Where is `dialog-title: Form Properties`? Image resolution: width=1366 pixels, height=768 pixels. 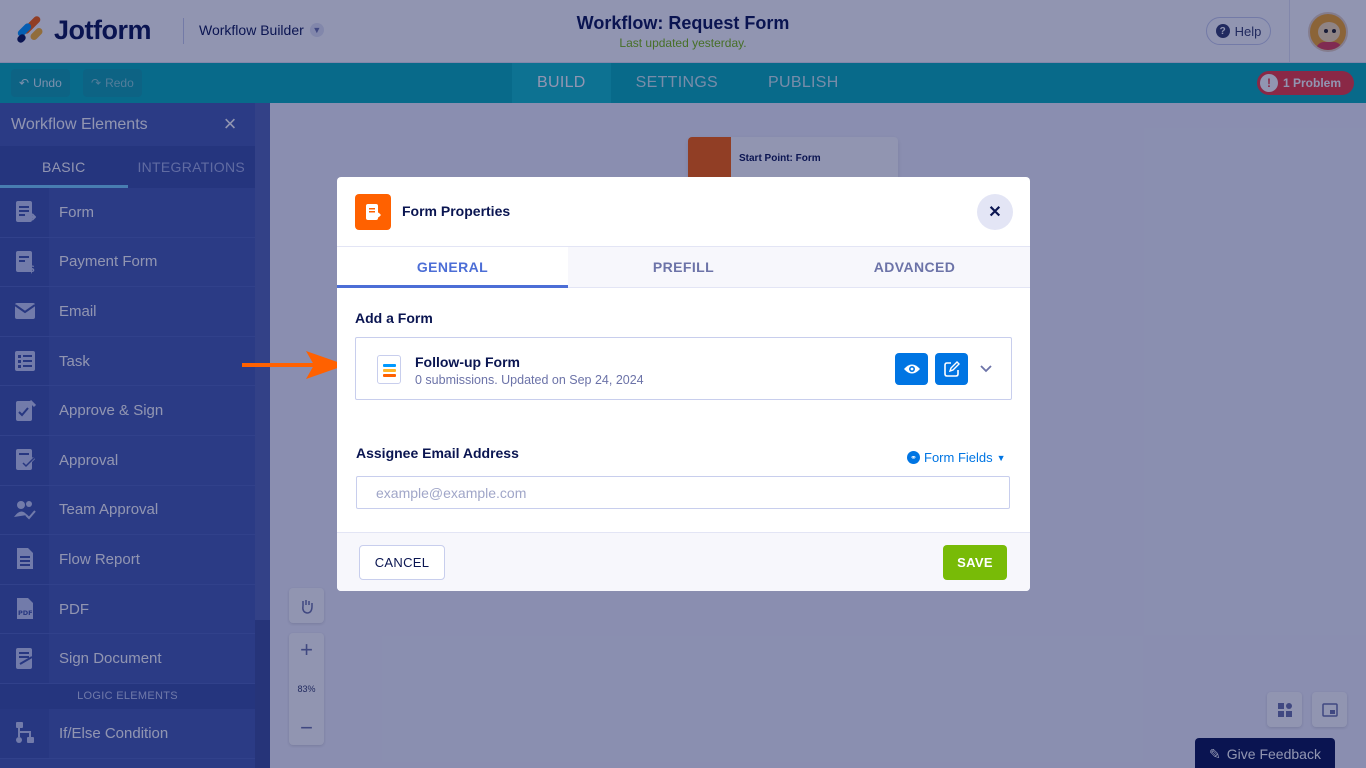 dialog-title: Form Properties is located at coordinates (456, 211).